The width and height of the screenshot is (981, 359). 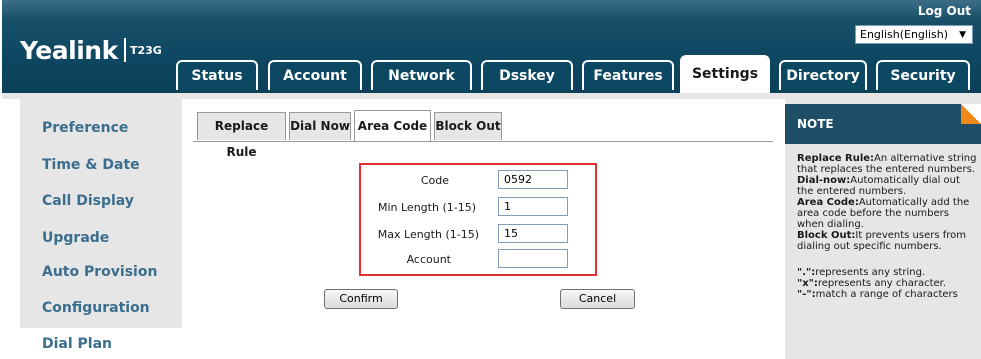 What do you see at coordinates (597, 299) in the screenshot?
I see `cancel-button: Cancel` at bounding box center [597, 299].